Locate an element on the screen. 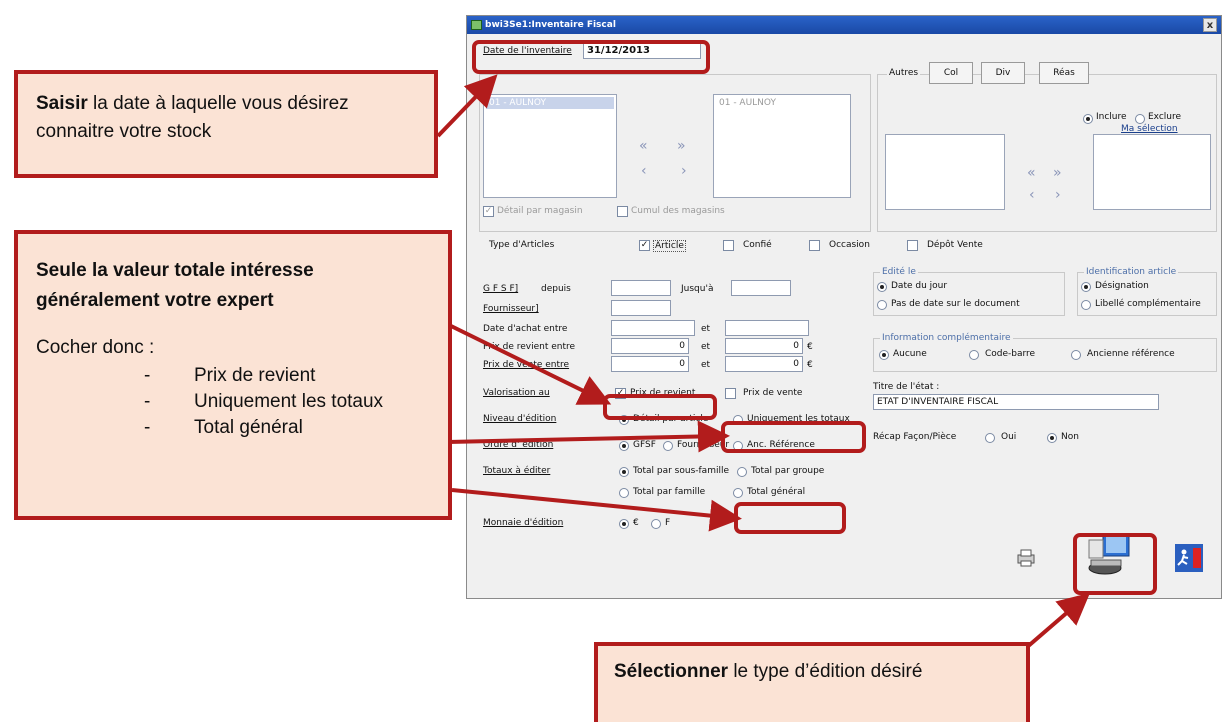 Image resolution: width=1232 pixels, height=722 pixels. bullet-item: Total général is located at coordinates (248, 427).